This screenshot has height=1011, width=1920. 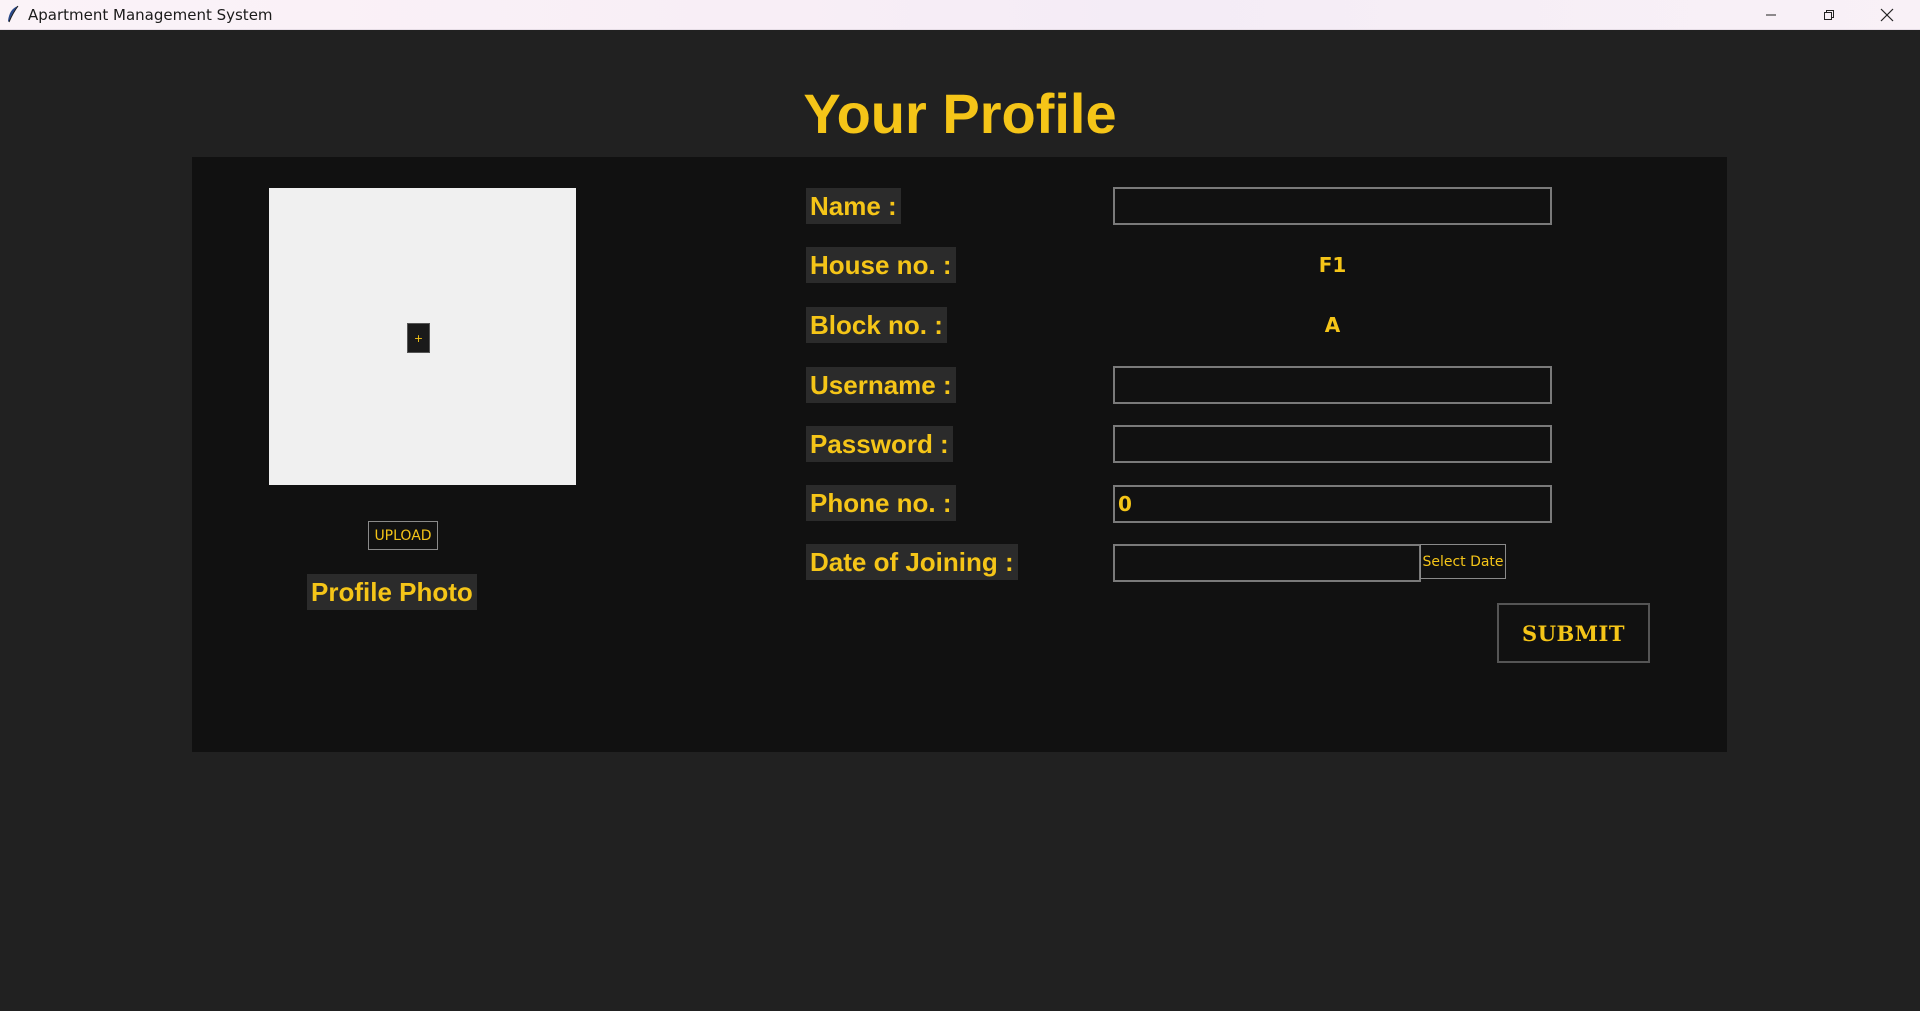 I want to click on submit-button: SUBMIT, so click(x=1573, y=633).